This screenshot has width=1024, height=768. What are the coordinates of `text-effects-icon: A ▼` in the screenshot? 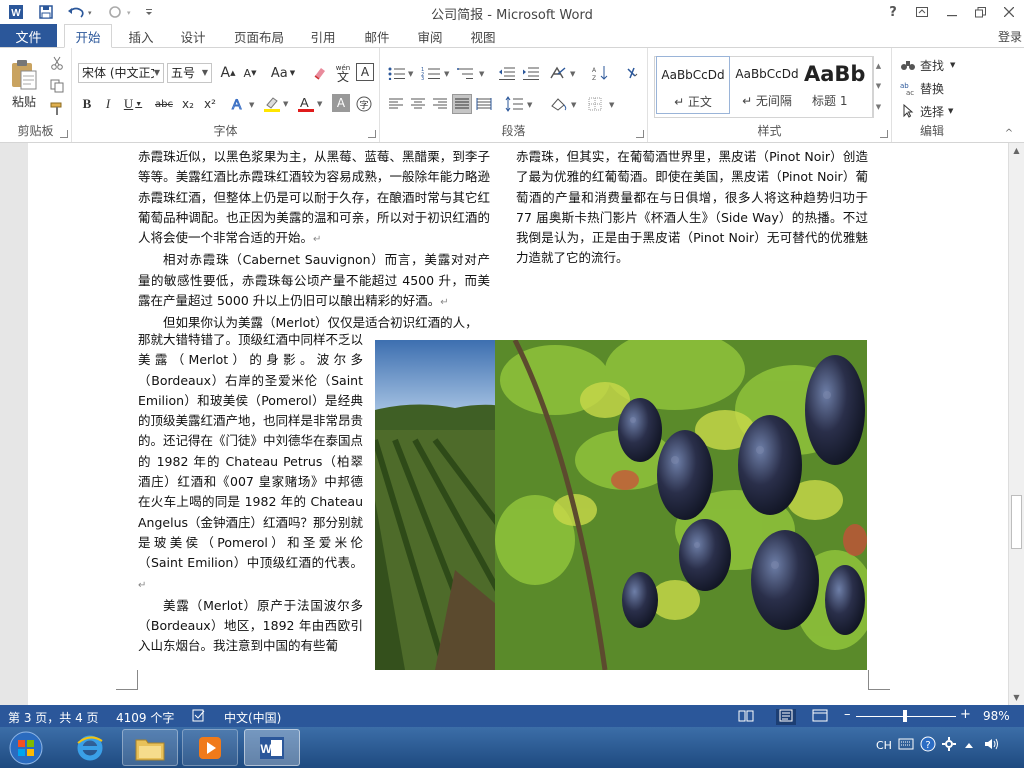 It's located at (244, 104).